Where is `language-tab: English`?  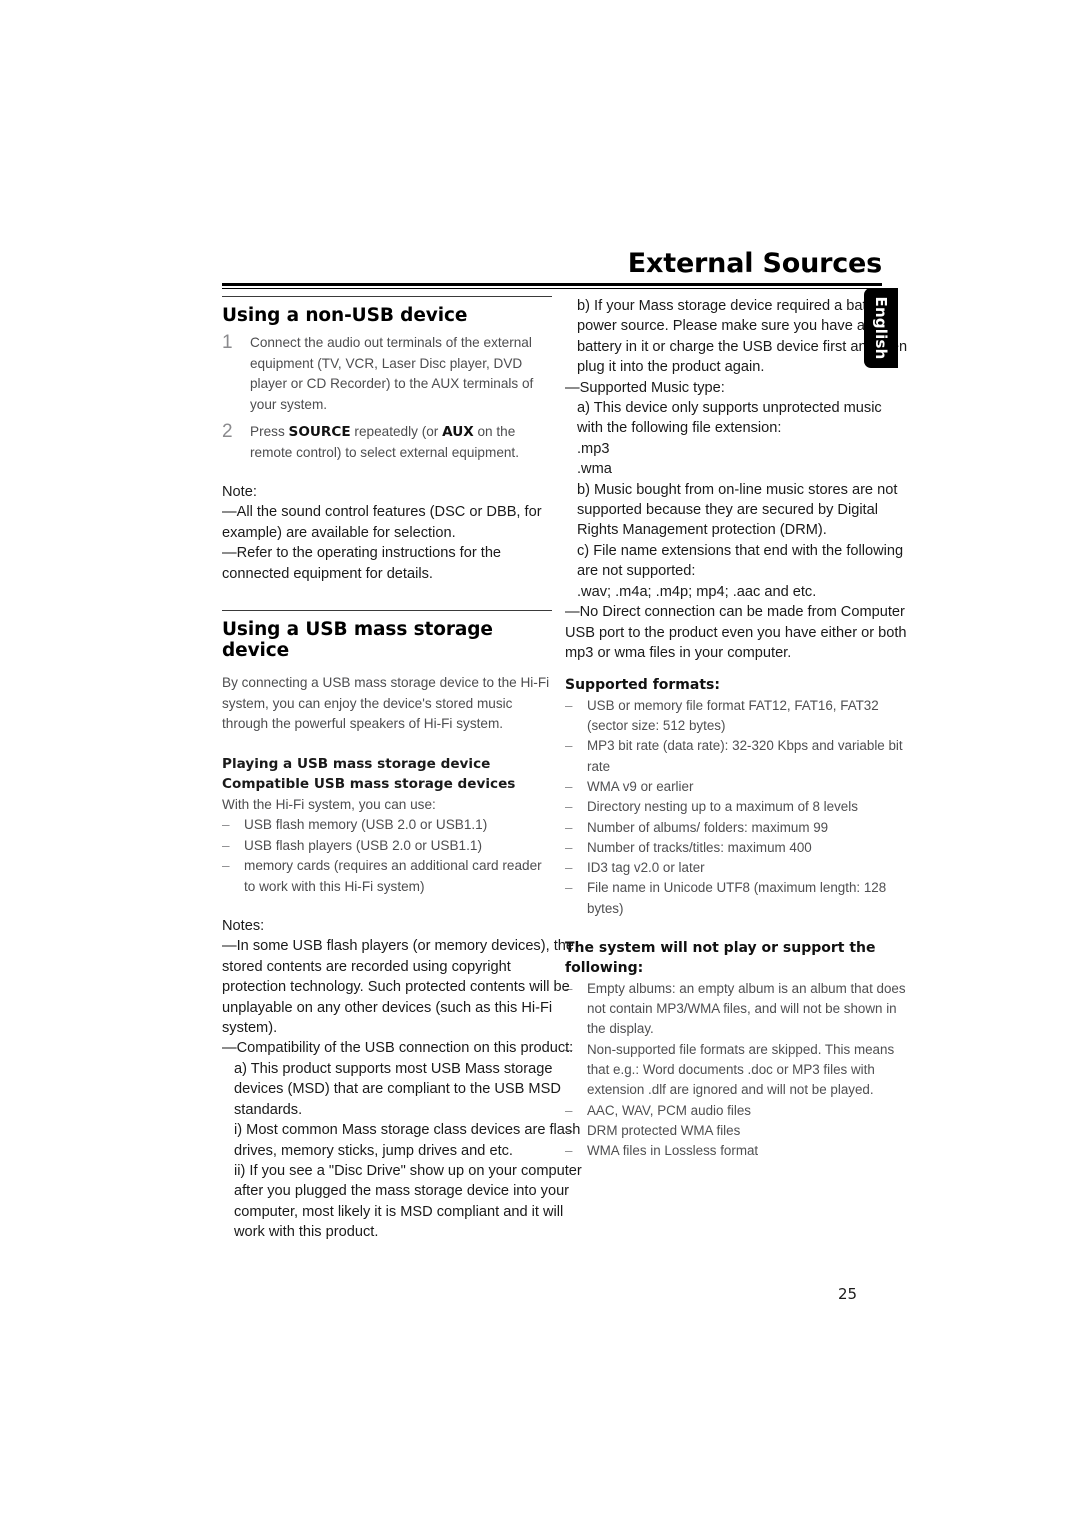
language-tab: English is located at coordinates (881, 328).